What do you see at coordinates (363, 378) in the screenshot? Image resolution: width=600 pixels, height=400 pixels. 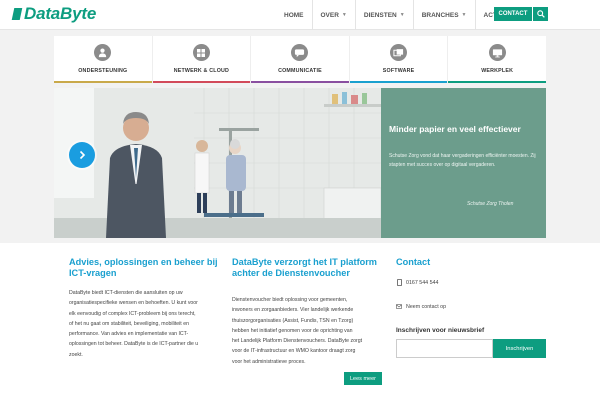 I see `read-more-button: Lees meer` at bounding box center [363, 378].